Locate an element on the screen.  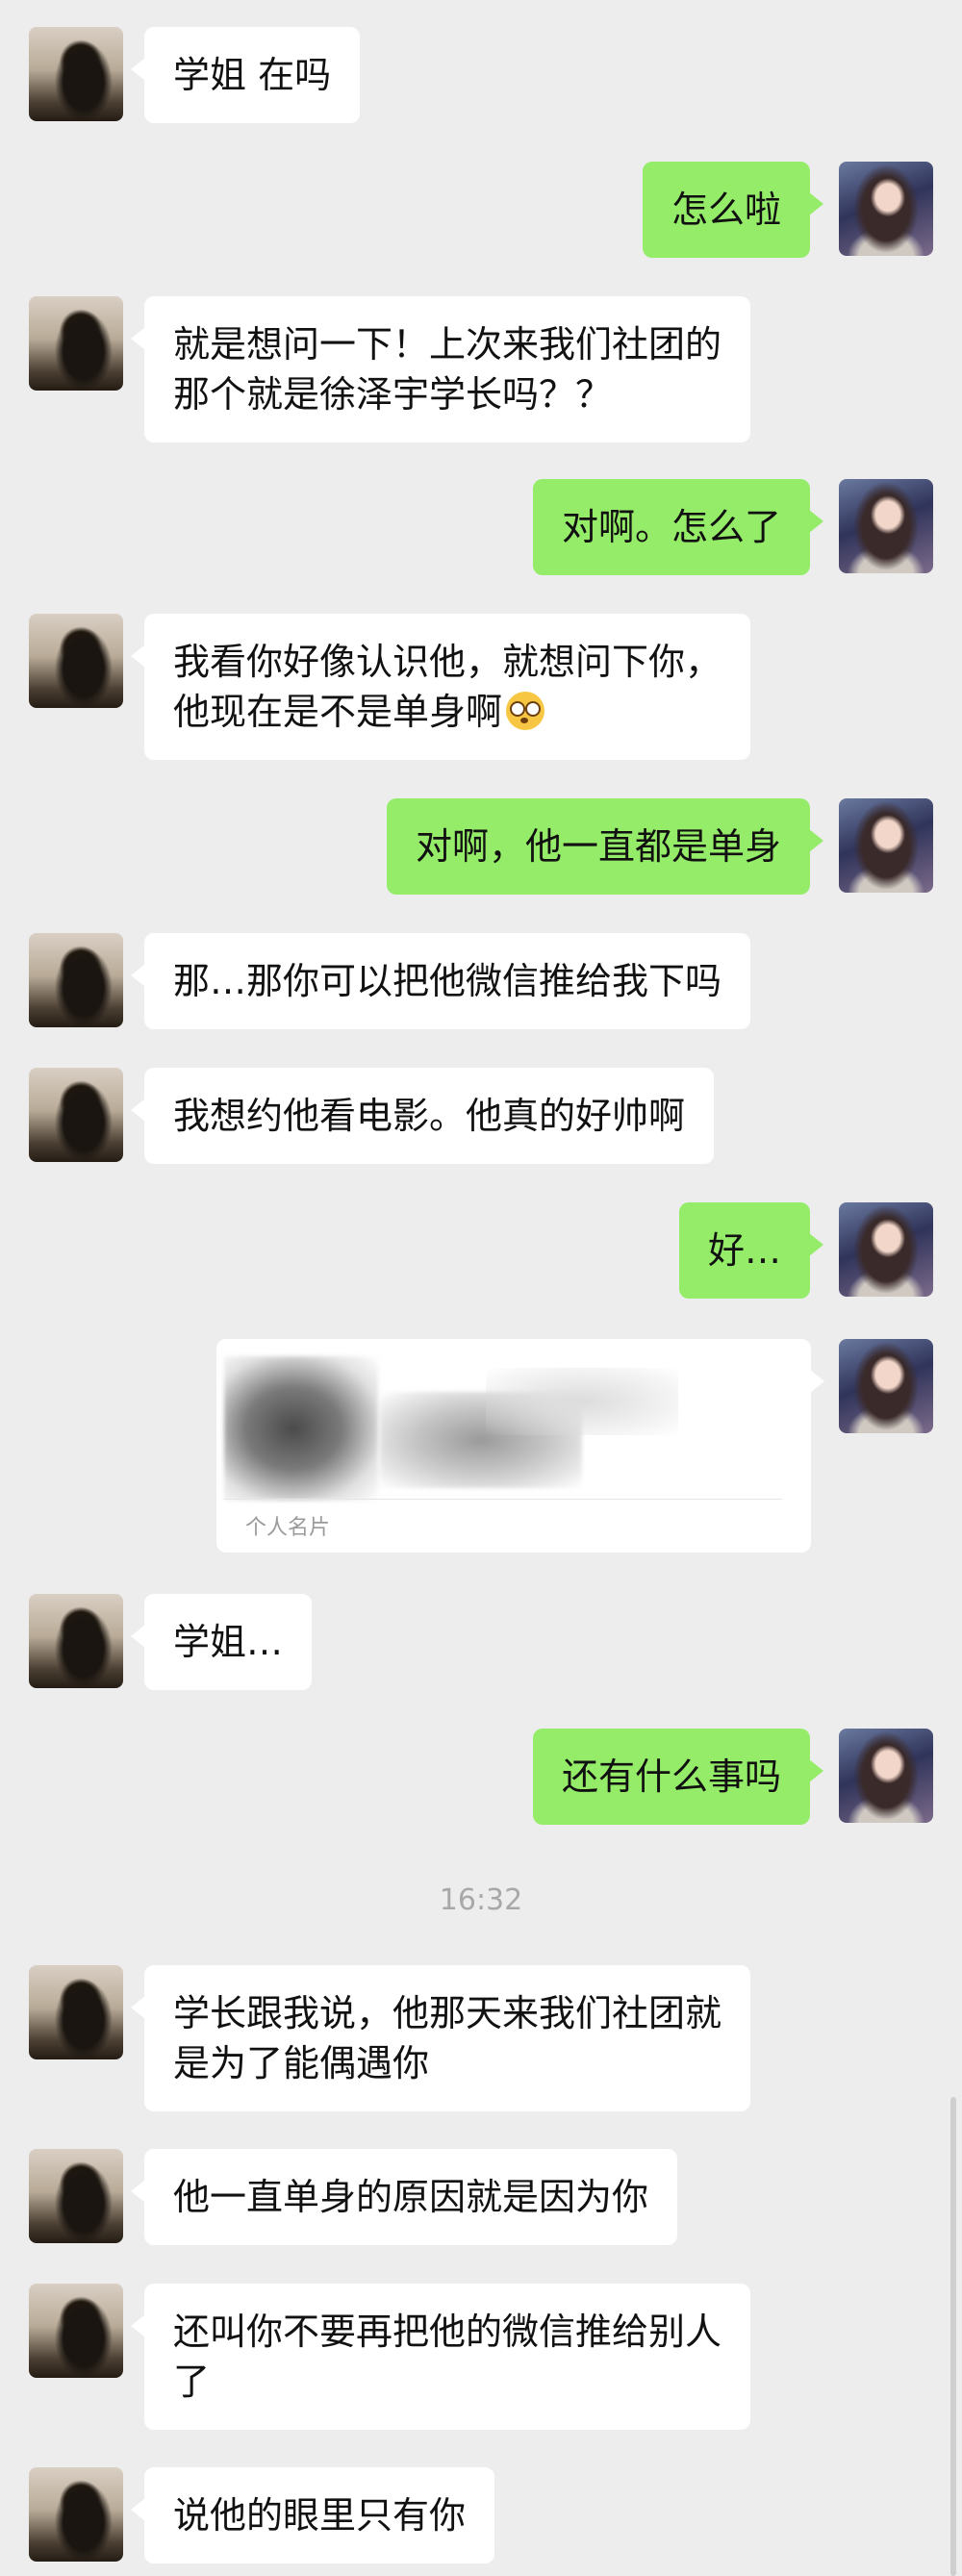
message-bubble-sent: 对啊，他一直都是单身 is located at coordinates (605, 847).